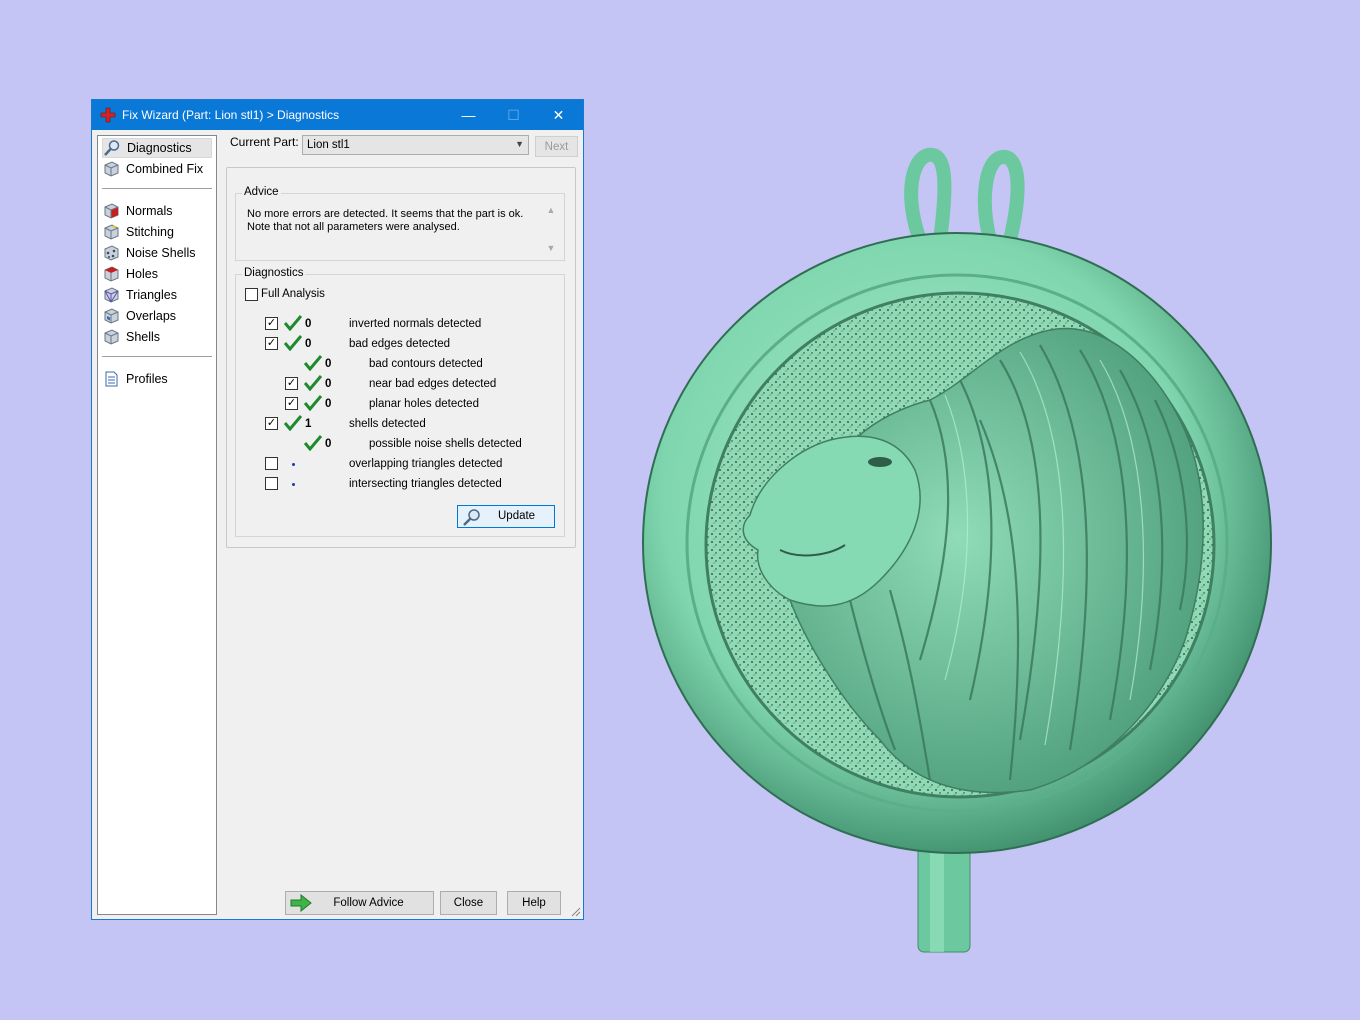  I want to click on shells-count: 1, so click(308, 424).